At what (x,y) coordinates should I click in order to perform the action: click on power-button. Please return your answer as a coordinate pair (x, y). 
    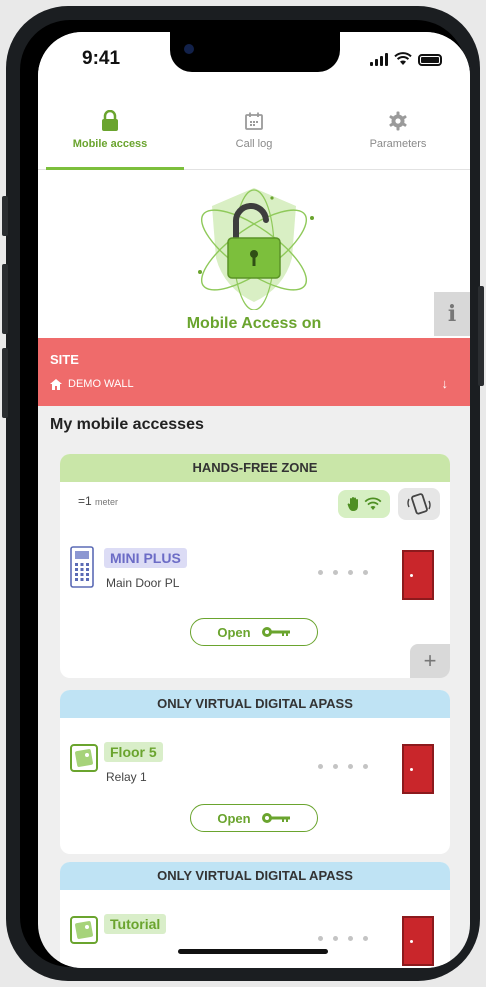
    Looking at the image, I should click on (481, 336).